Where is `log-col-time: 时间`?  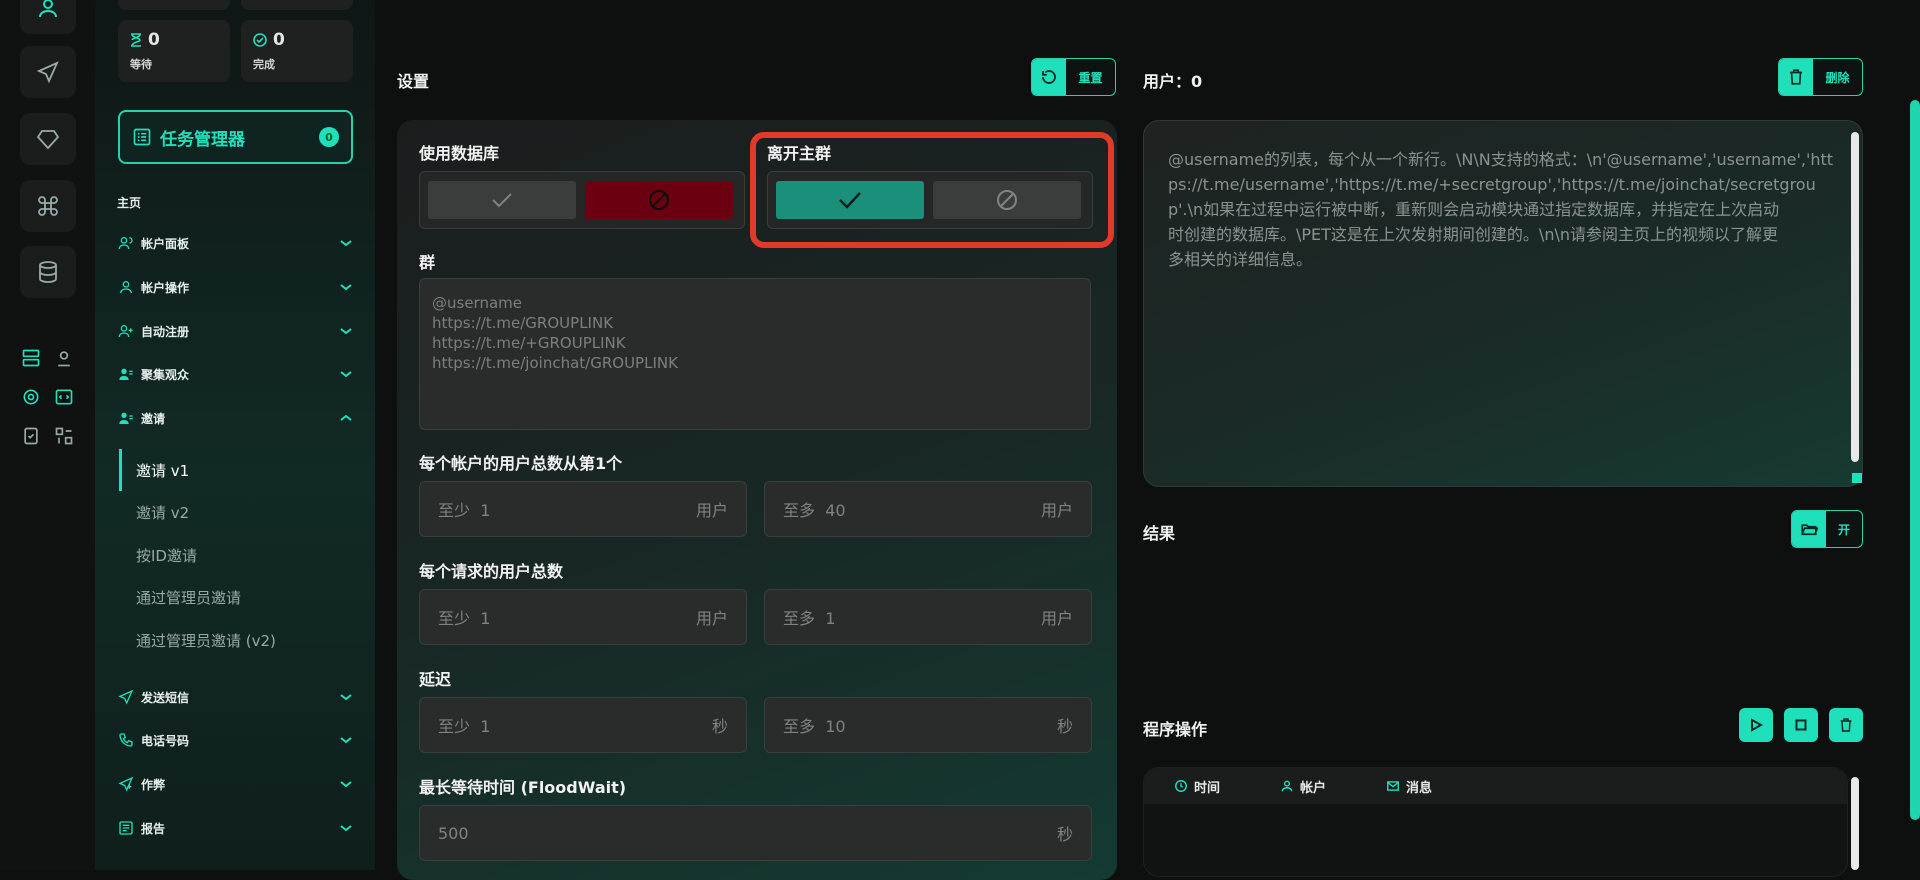 log-col-time: 时间 is located at coordinates (1197, 786).